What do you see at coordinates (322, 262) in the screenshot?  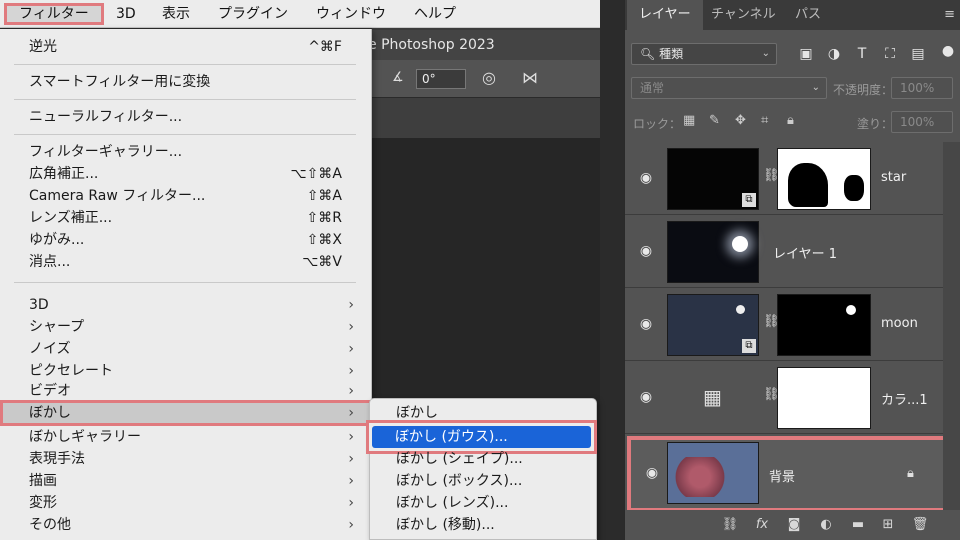 I see `shortcut: ⌥⌘V` at bounding box center [322, 262].